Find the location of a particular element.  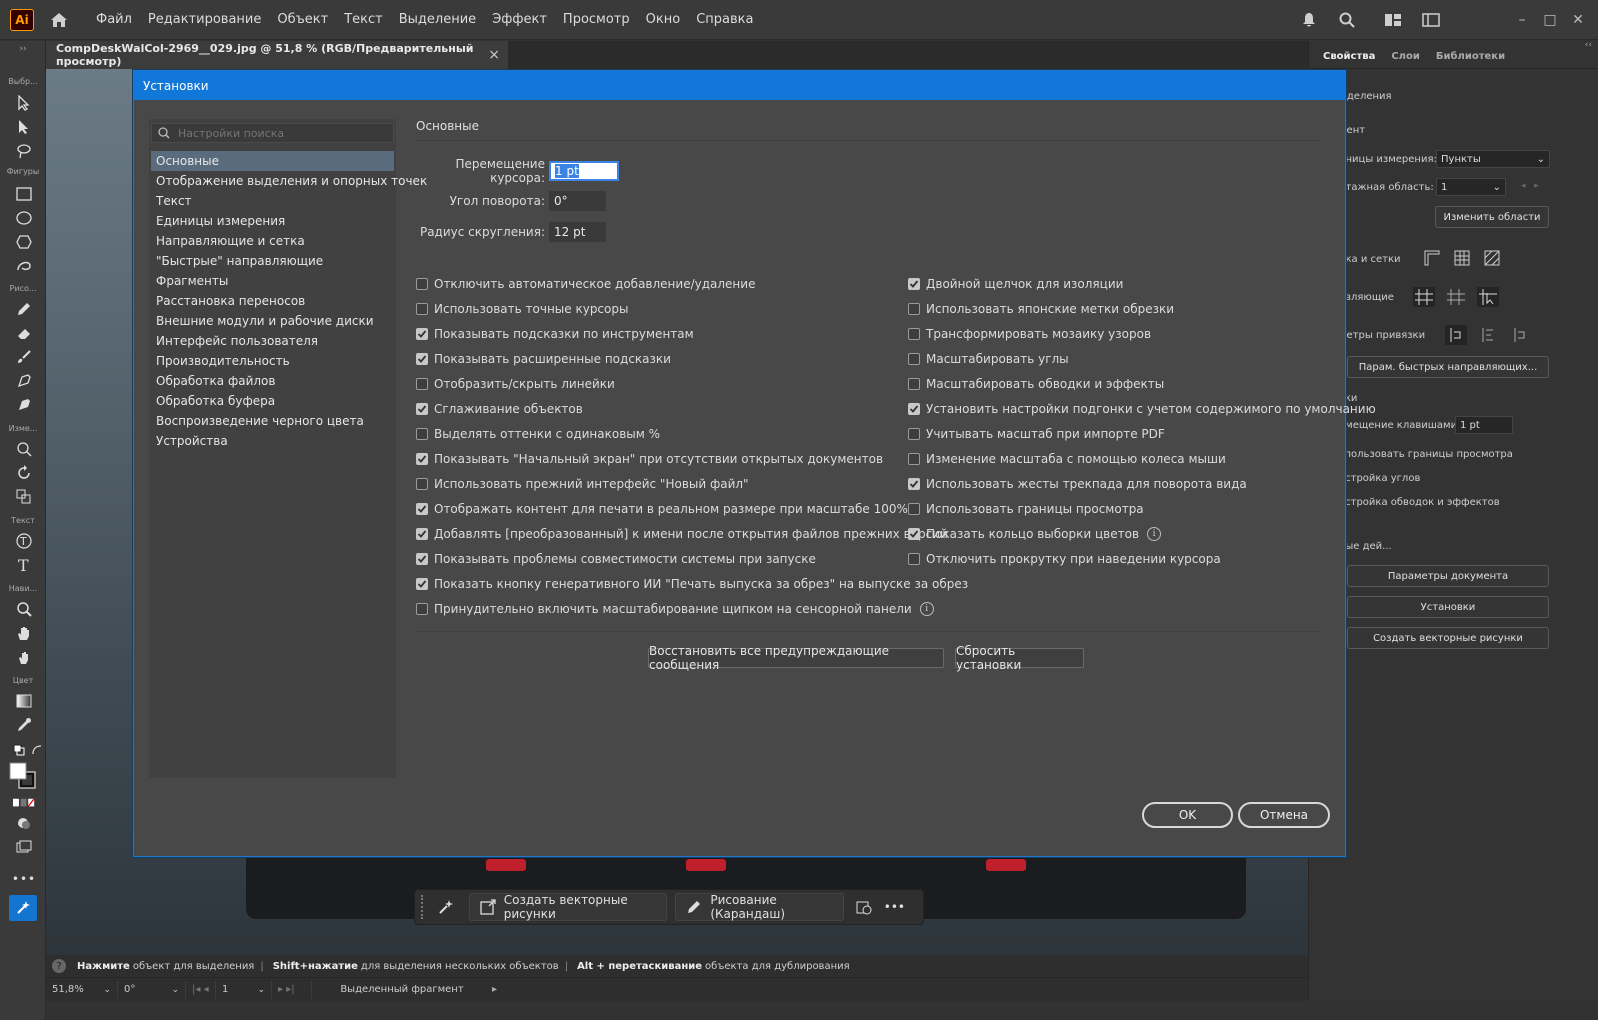

toolbar-collapse-icon: ›› is located at coordinates (23, 49).